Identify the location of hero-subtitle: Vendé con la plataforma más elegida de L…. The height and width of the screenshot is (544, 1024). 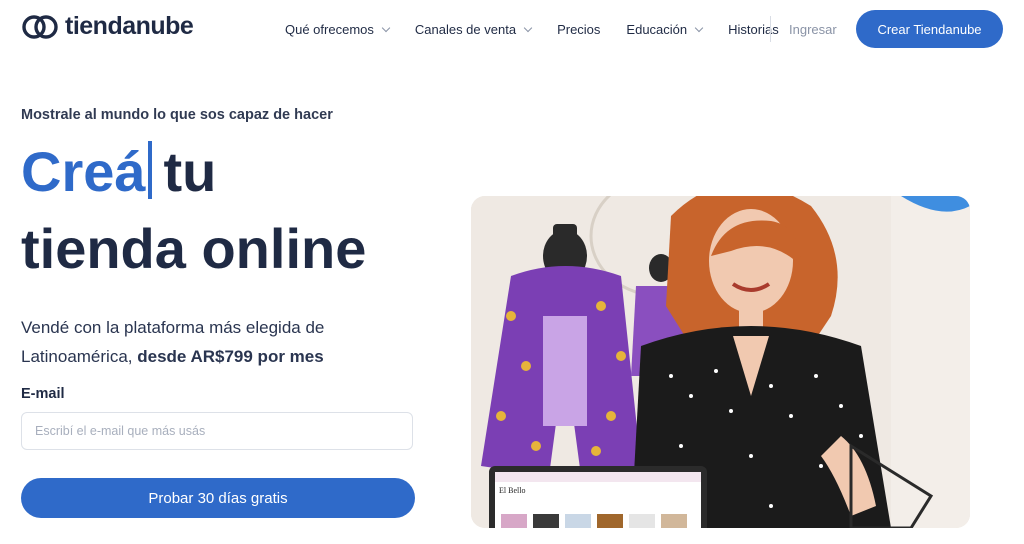
(211, 342).